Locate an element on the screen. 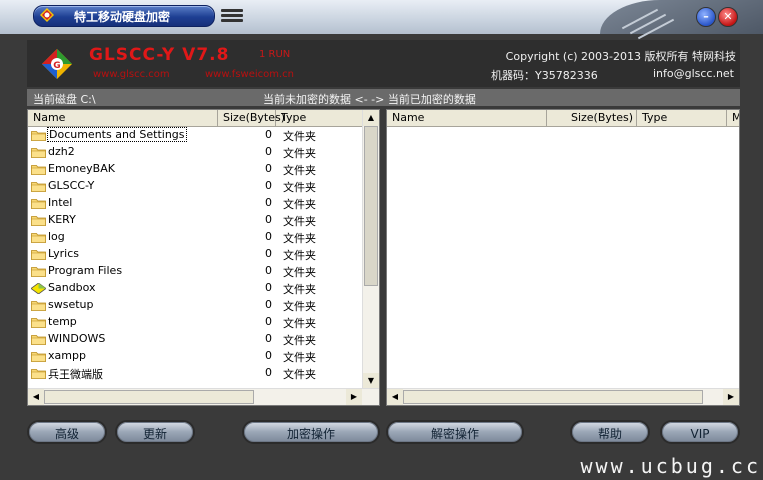 This screenshot has height=480, width=763. current-disk-label: 当前磁盘 C:\ is located at coordinates (64, 99).